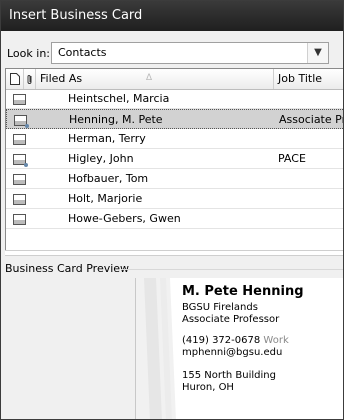  I want to click on table-row: Howe-Gebers, Gwen, so click(174, 219).